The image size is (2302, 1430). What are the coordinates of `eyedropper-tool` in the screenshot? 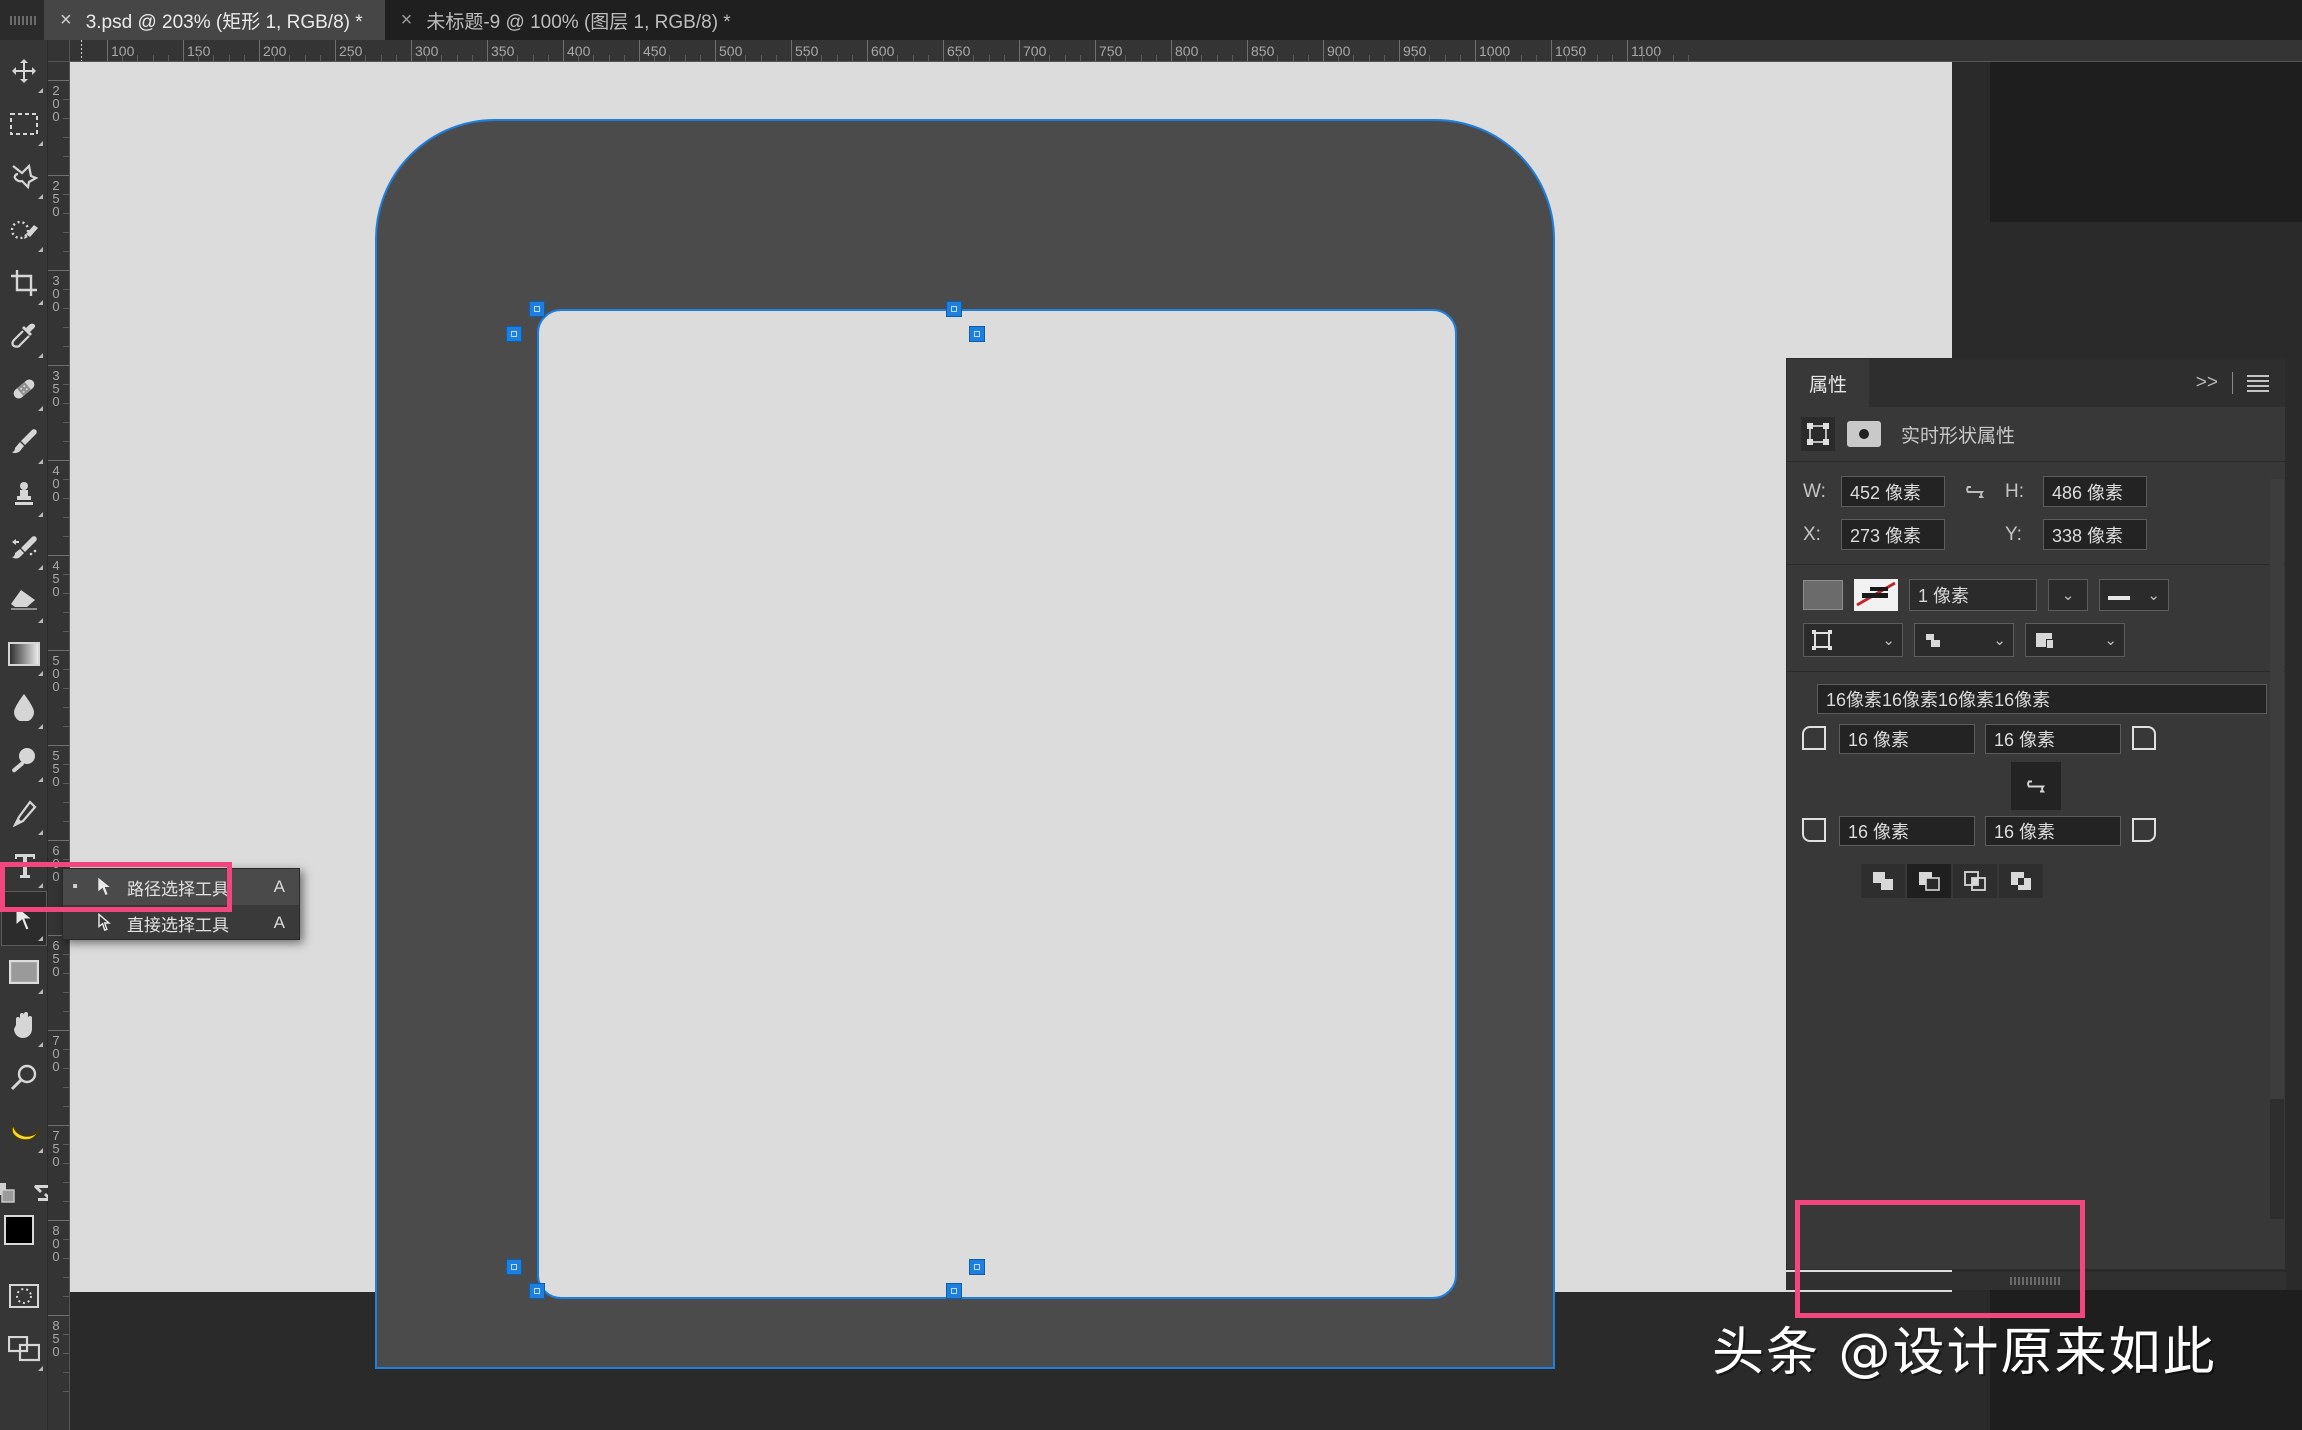 It's located at (24, 335).